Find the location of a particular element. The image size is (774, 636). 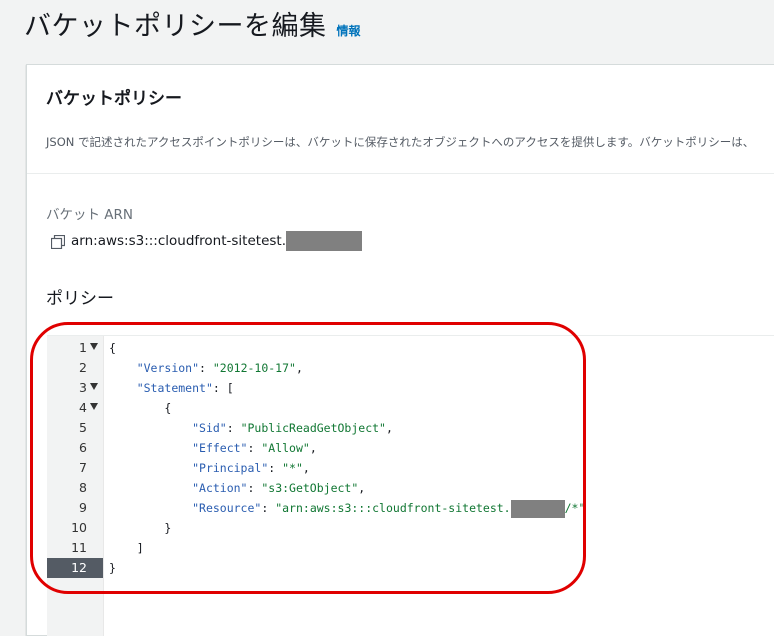

bucket-arn-row: arn:aws:s3:::cloudfront-sitetest. is located at coordinates (206, 241).